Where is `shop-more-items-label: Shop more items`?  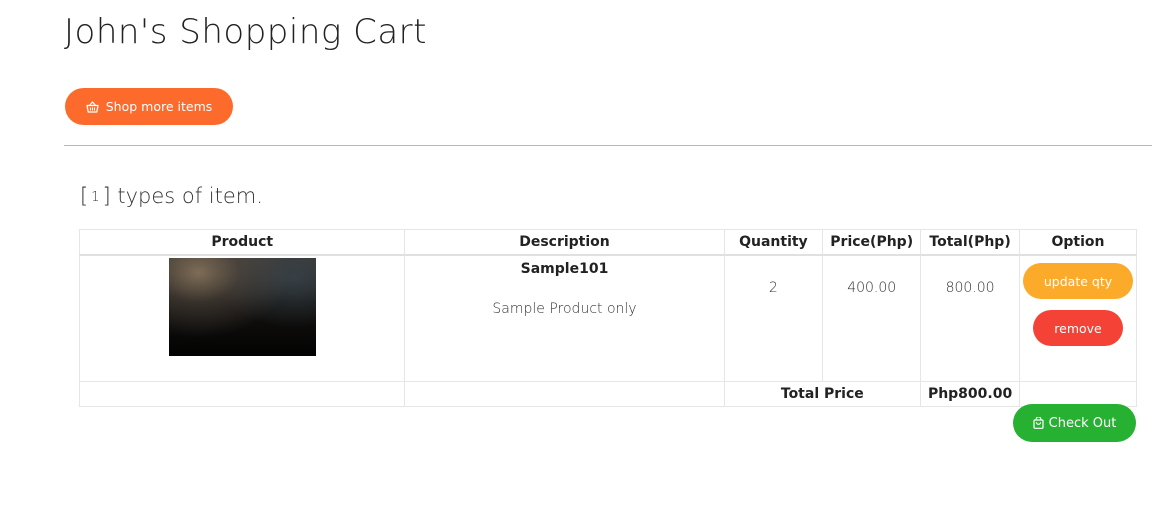
shop-more-items-label: Shop more items is located at coordinates (159, 106).